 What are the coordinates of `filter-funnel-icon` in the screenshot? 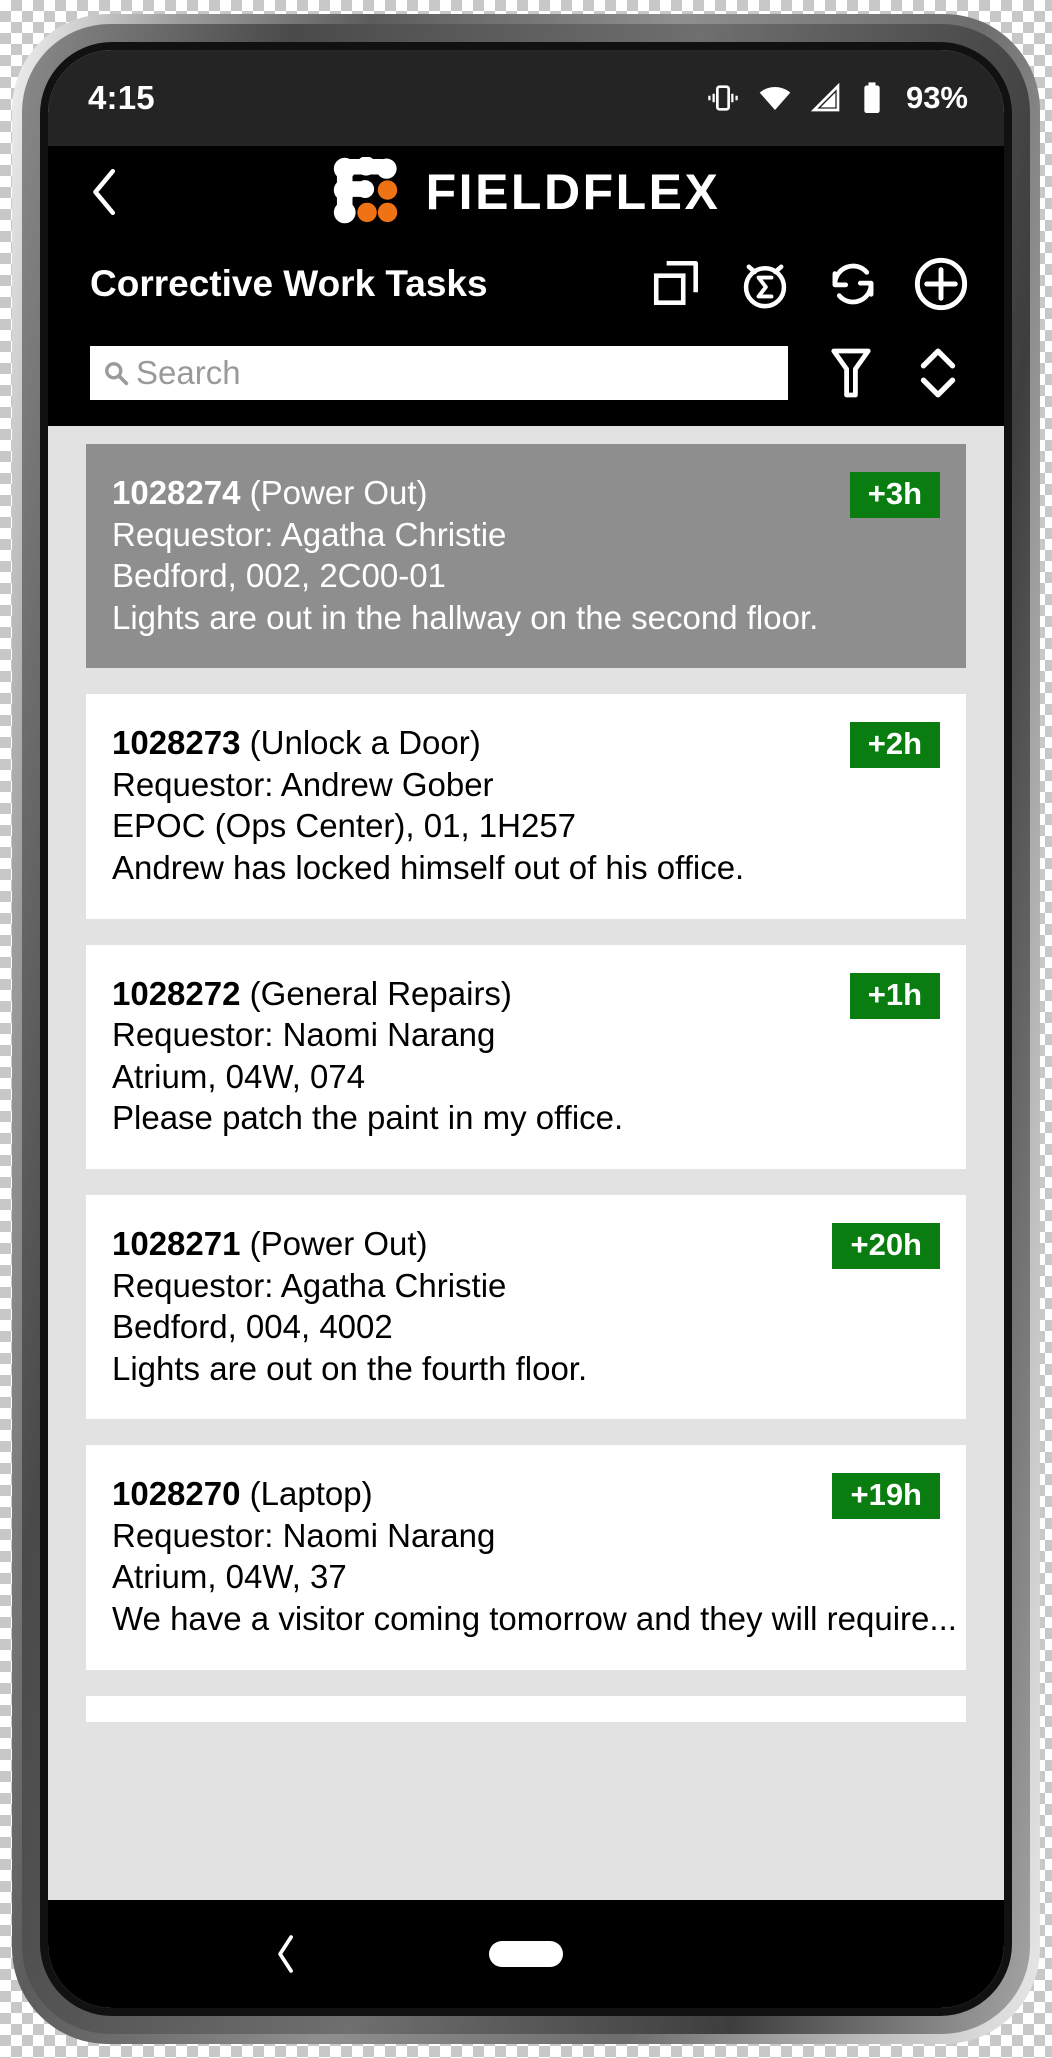 It's located at (851, 373).